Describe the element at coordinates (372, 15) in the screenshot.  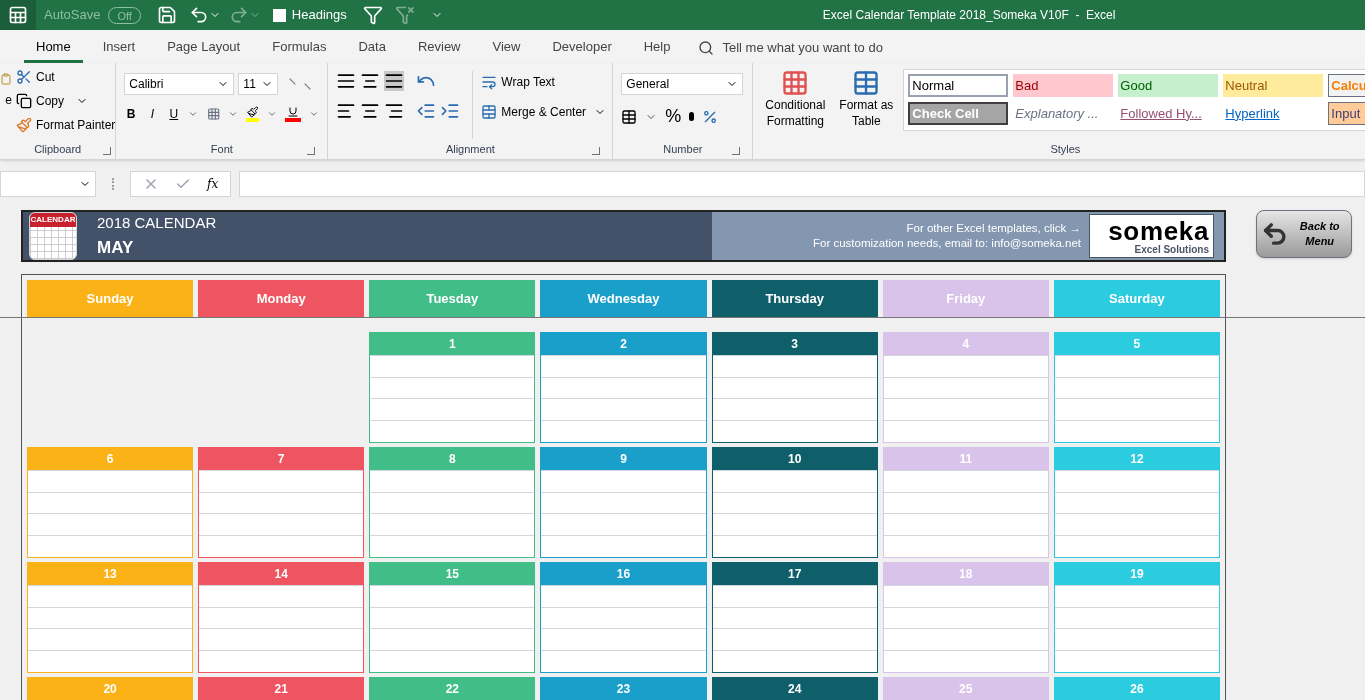
I see `filter-icon` at that location.